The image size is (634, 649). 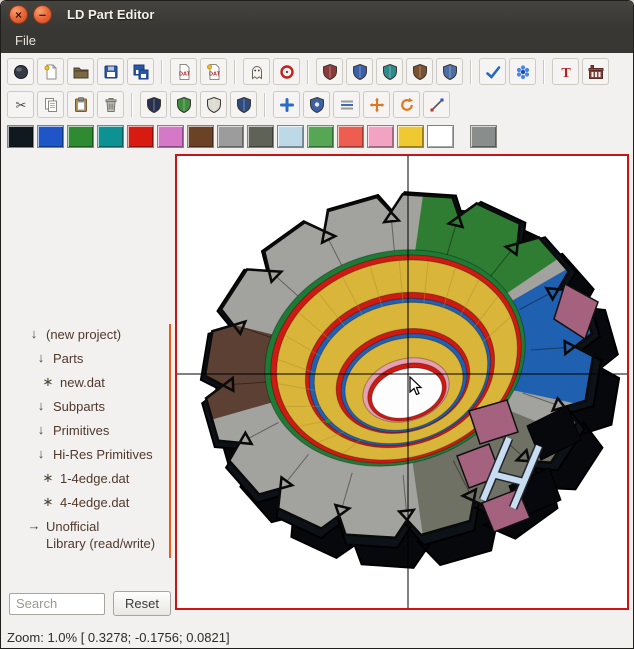 What do you see at coordinates (100, 358) in the screenshot?
I see `tree-item-parts: ↓ Parts` at bounding box center [100, 358].